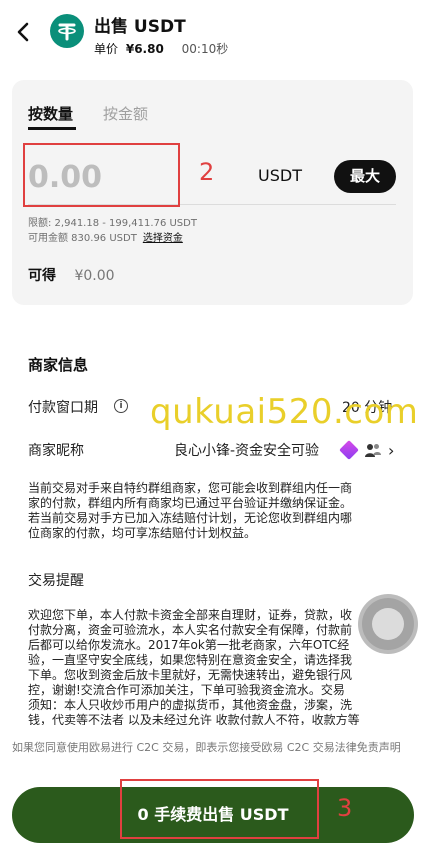 This screenshot has width=426, height=845. What do you see at coordinates (246, 450) in the screenshot?
I see `merchant-nickname-value: 良心小锋-资金安全可验` at bounding box center [246, 450].